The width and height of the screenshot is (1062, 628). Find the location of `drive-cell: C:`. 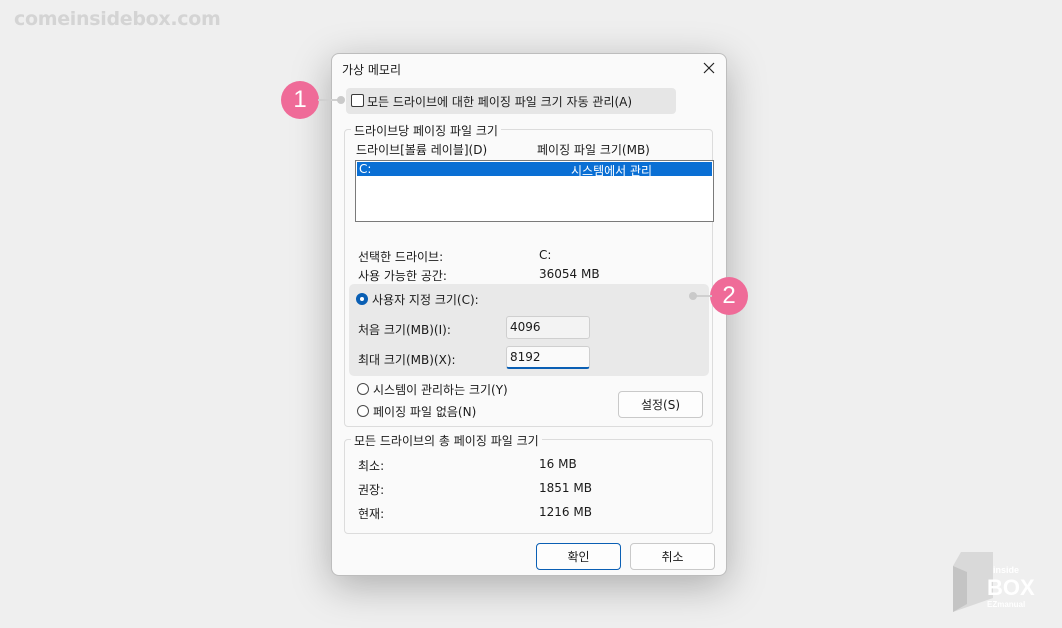

drive-cell: C: is located at coordinates (365, 169).